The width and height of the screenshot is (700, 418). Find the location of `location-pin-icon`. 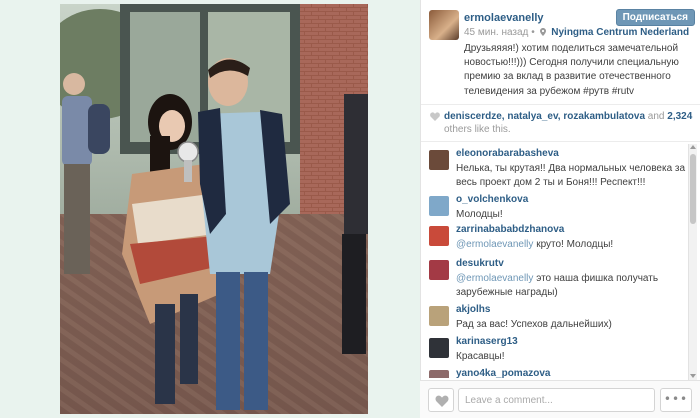

location-pin-icon is located at coordinates (543, 32).